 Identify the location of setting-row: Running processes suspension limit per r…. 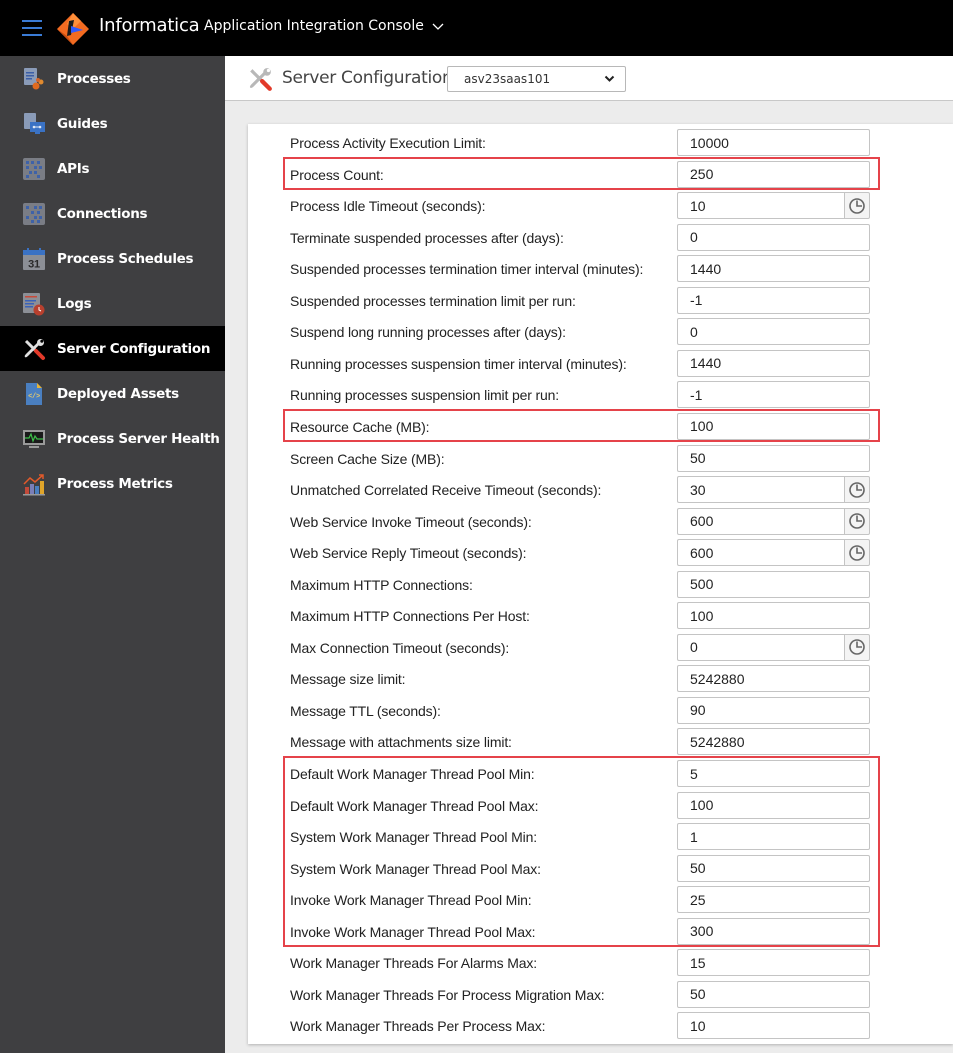
(600, 393).